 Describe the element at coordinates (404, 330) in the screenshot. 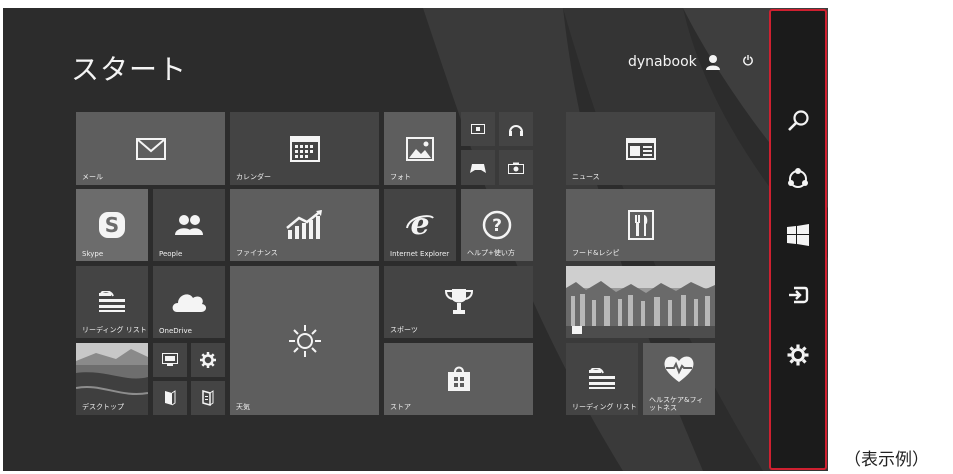

I see `tile-label: スポーツ` at that location.